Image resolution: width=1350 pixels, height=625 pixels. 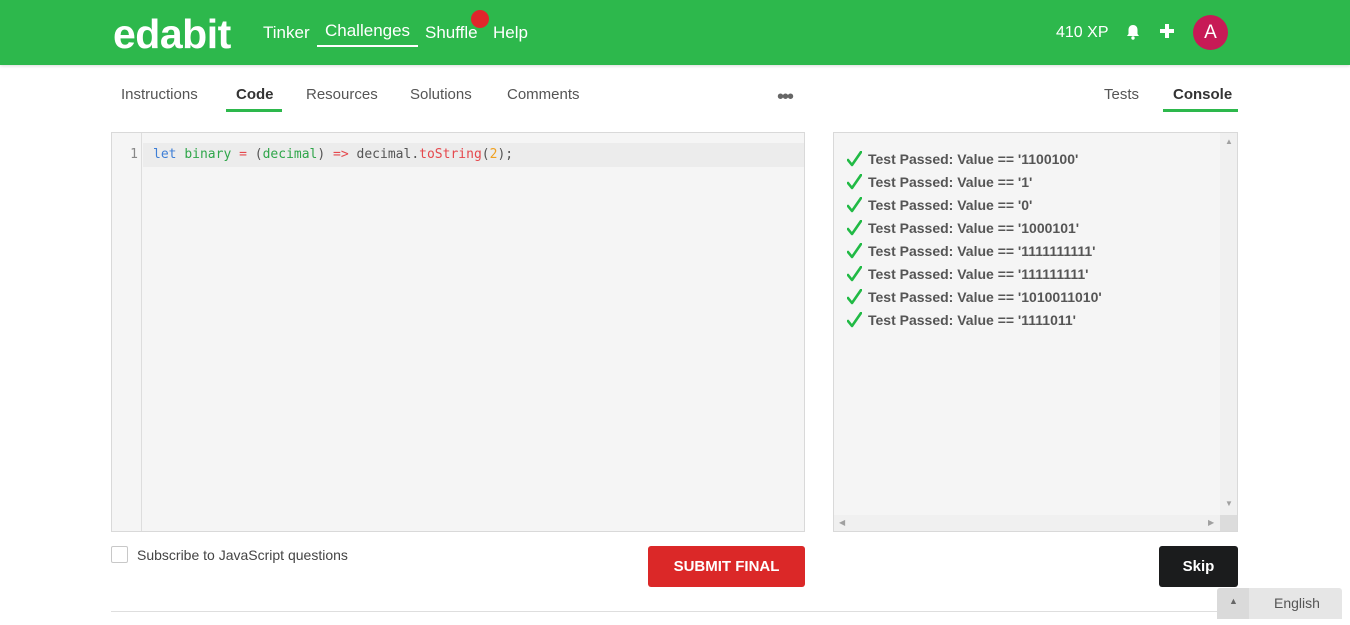 I want to click on skip-button: Skip, so click(x=1198, y=566).